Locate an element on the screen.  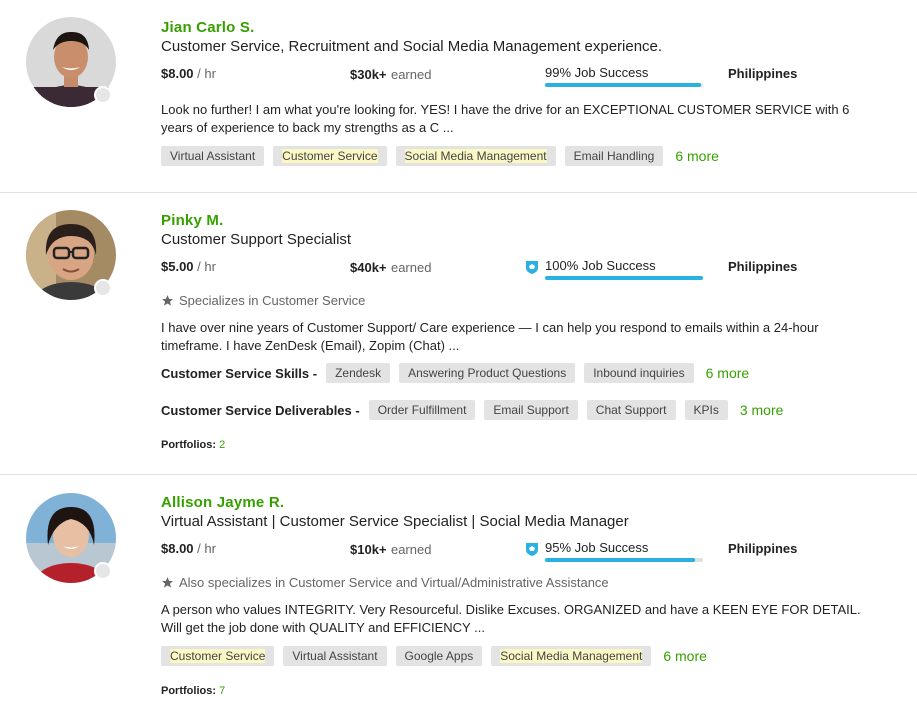
total-earned: $10k+ earned is located at coordinates (390, 550).